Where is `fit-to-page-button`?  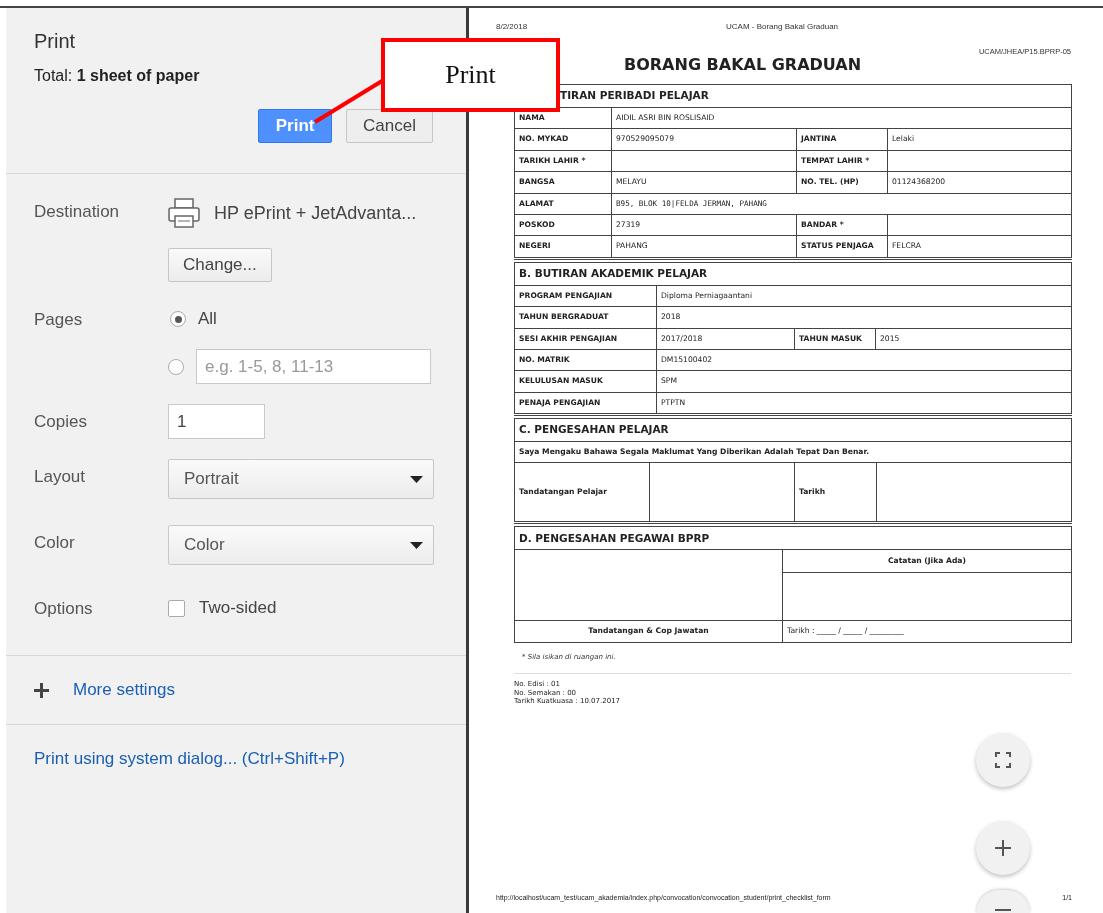 fit-to-page-button is located at coordinates (1003, 760).